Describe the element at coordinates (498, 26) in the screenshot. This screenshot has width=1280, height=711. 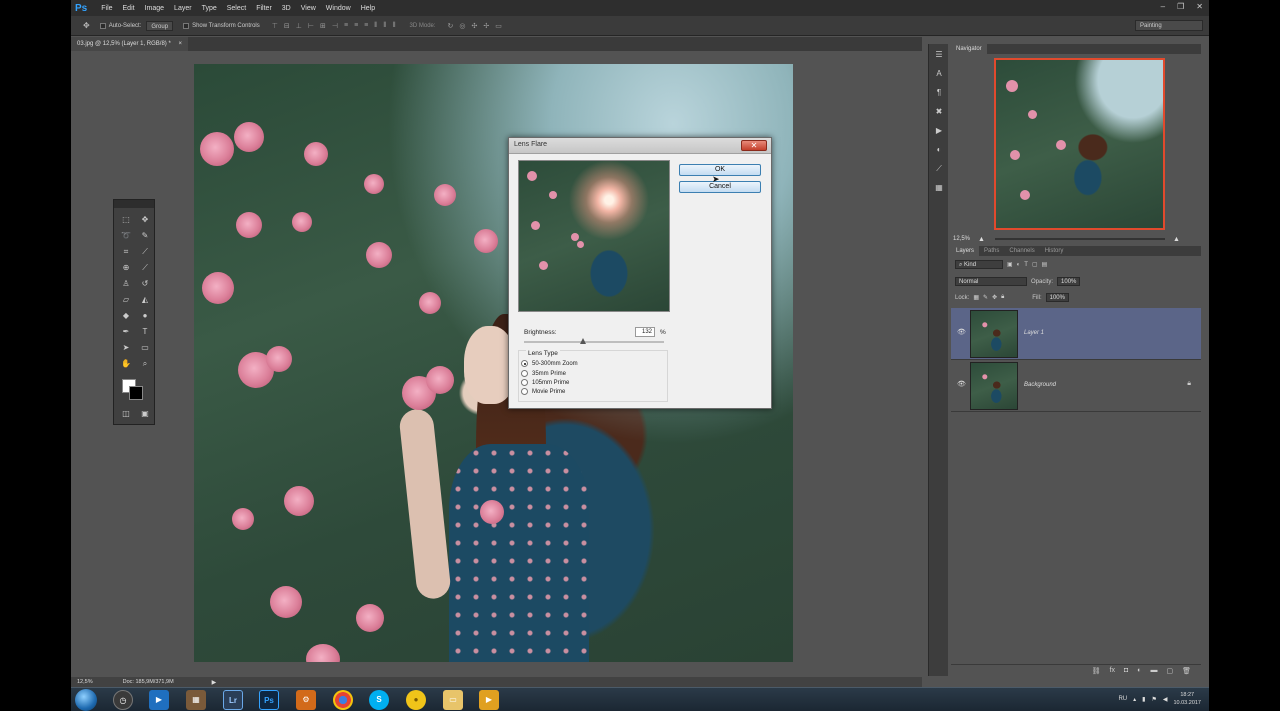
I see `3d-scale-icon: ▭` at that location.